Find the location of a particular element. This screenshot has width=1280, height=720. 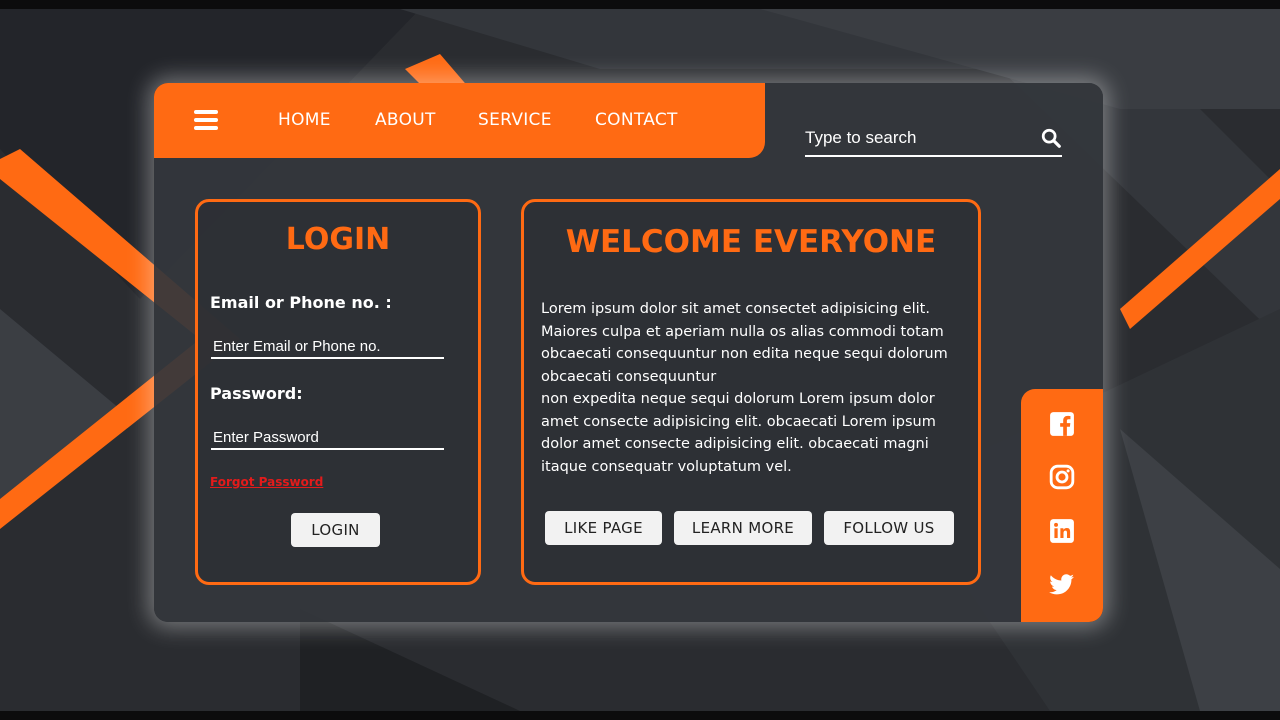

social-bar is located at coordinates (1062, 505).